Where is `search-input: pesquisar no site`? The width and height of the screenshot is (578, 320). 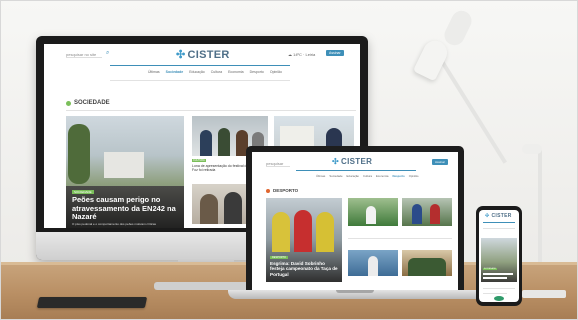
search-input: pesquisar no site is located at coordinates (84, 55).